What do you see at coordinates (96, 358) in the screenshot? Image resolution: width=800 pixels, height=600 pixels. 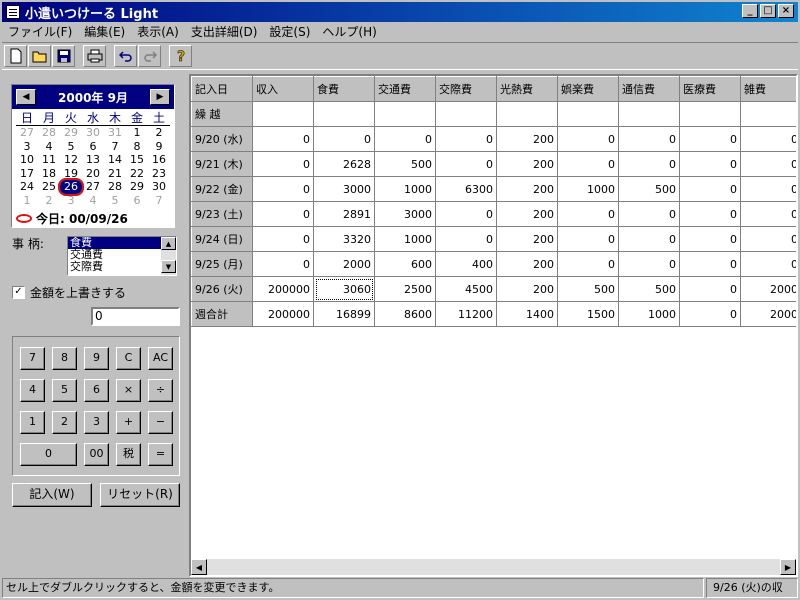 I see `key-9: 9` at bounding box center [96, 358].